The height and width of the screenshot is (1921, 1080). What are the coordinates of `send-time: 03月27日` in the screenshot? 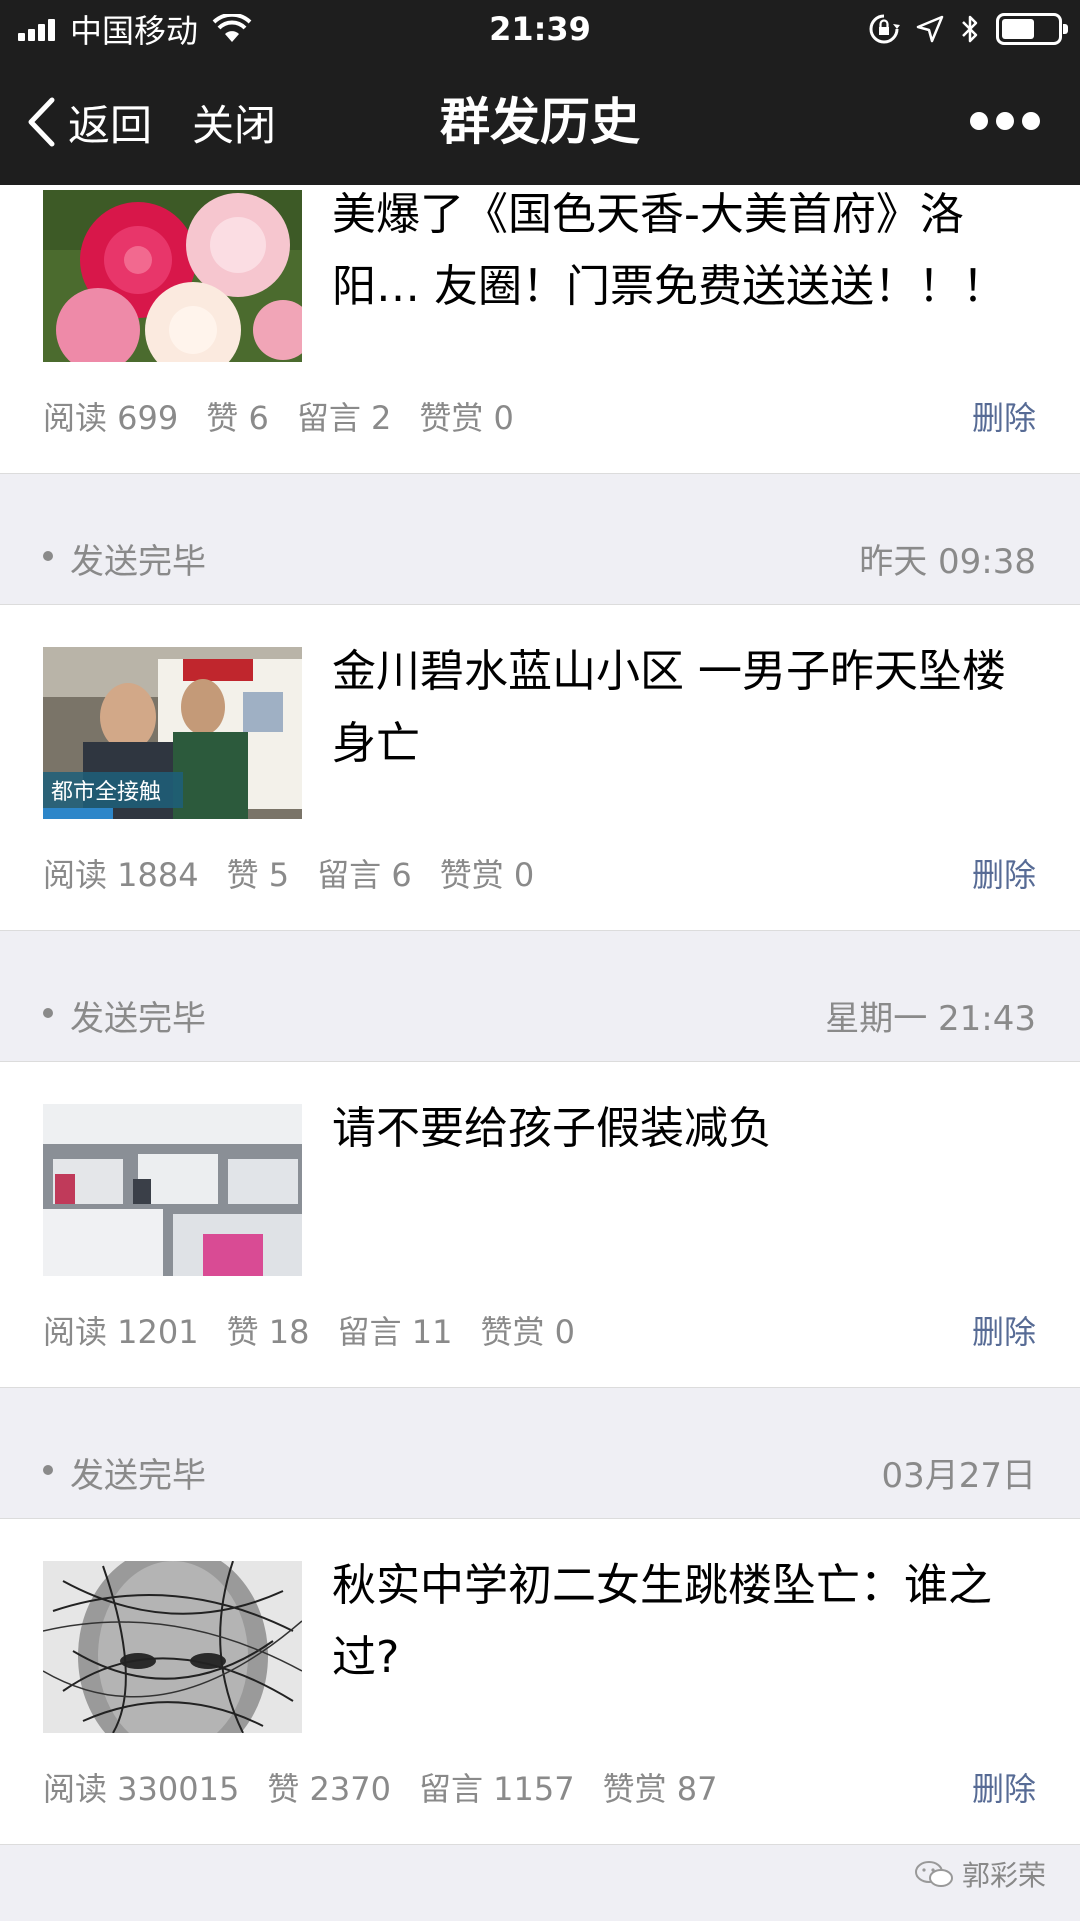 It's located at (958, 1476).